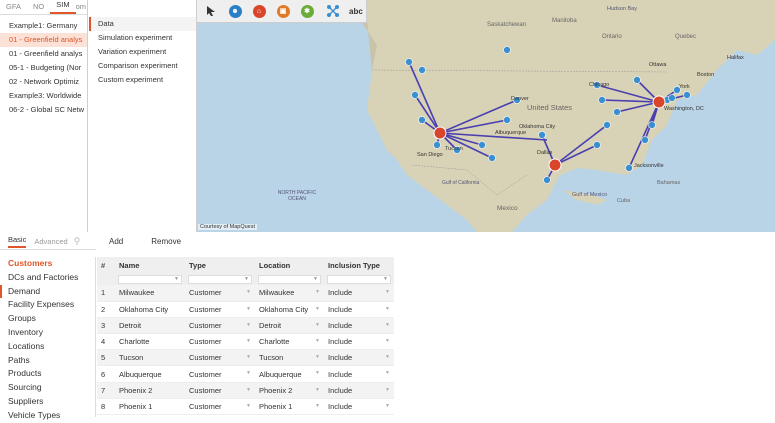  Describe the element at coordinates (47, 361) in the screenshot. I see `table-item-paths: Paths` at that location.